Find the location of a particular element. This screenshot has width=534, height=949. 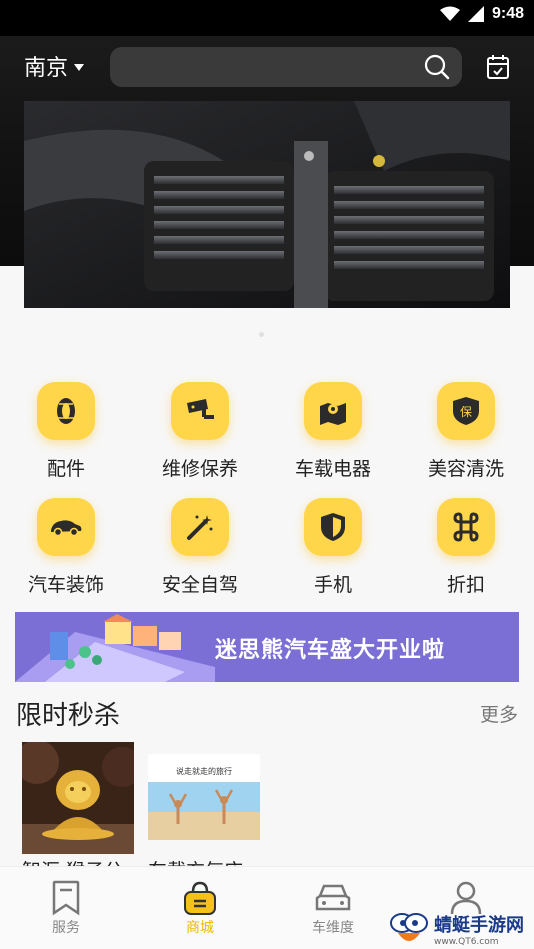

product-image: 说走就走的旅行 is located at coordinates (204, 798).